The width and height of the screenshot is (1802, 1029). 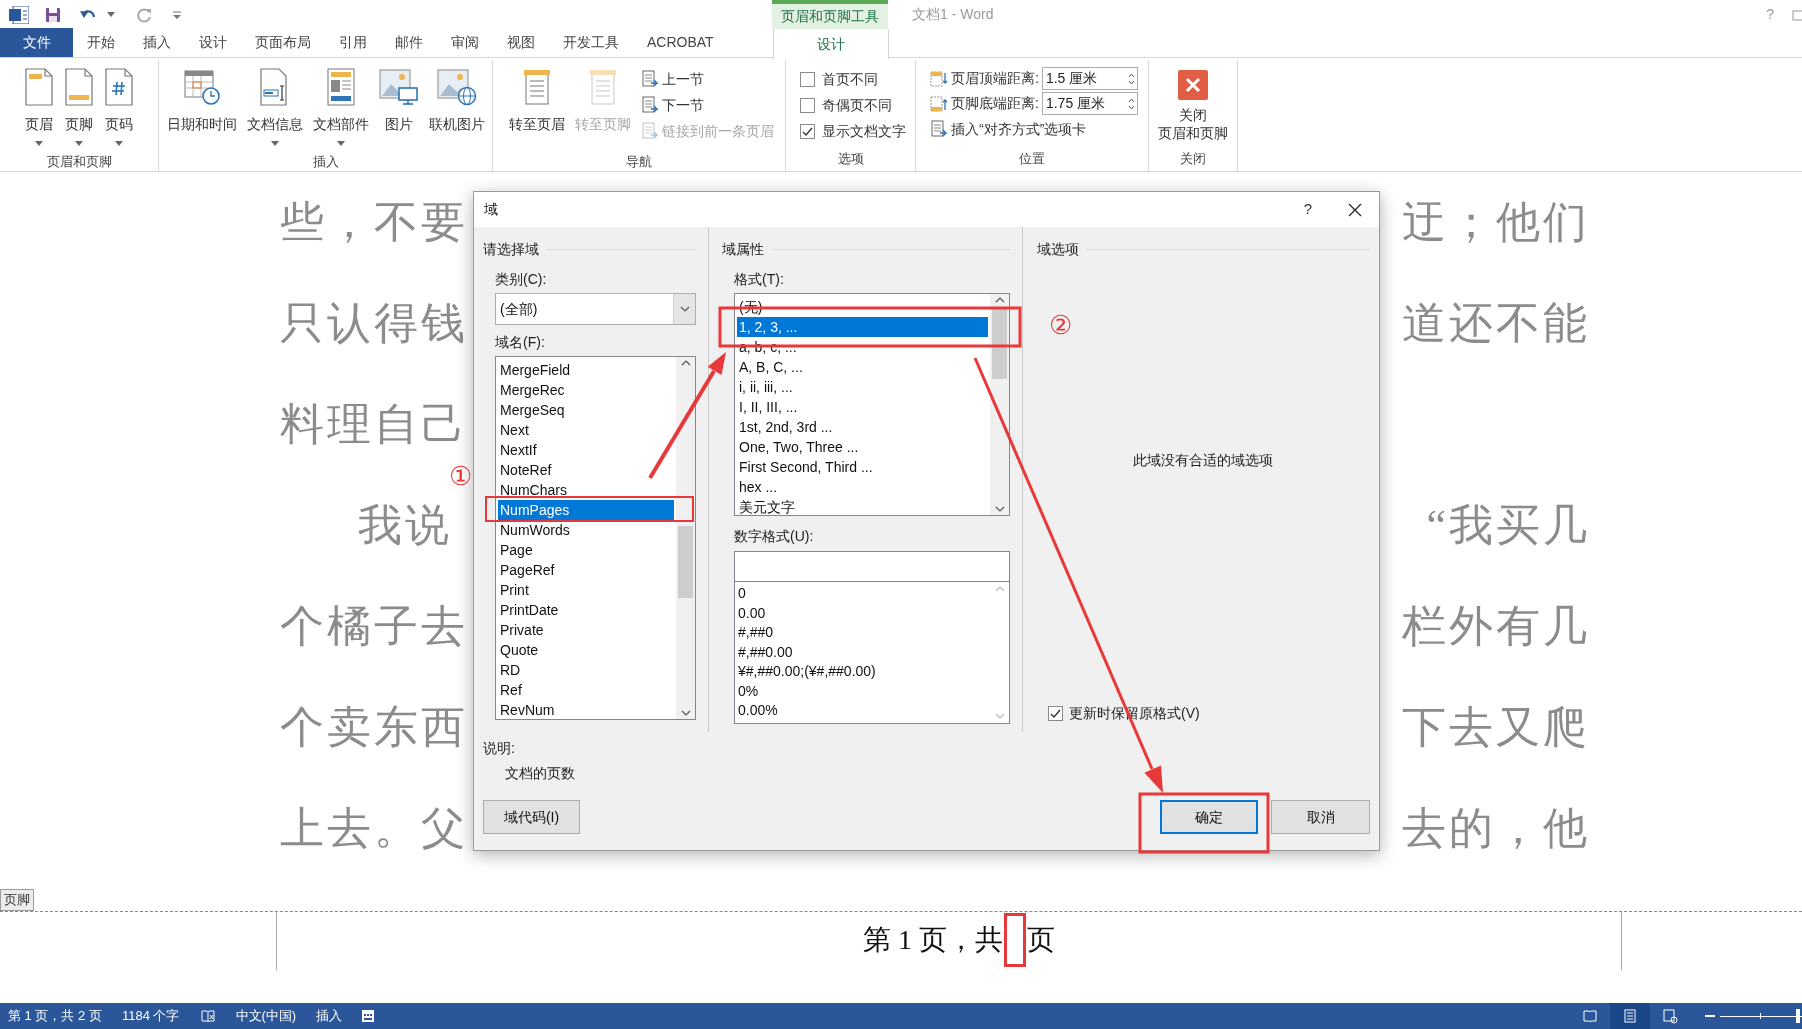 I want to click on list-item: Private, so click(x=586, y=630).